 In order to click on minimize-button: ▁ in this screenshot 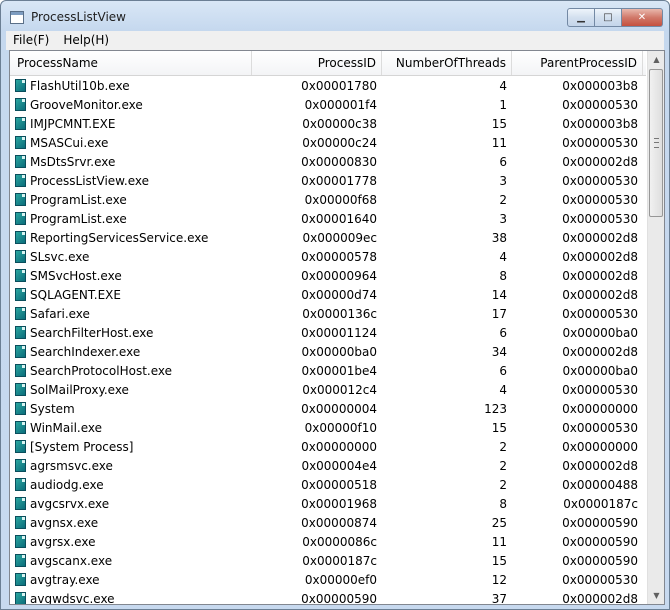, I will do `click(581, 17)`.